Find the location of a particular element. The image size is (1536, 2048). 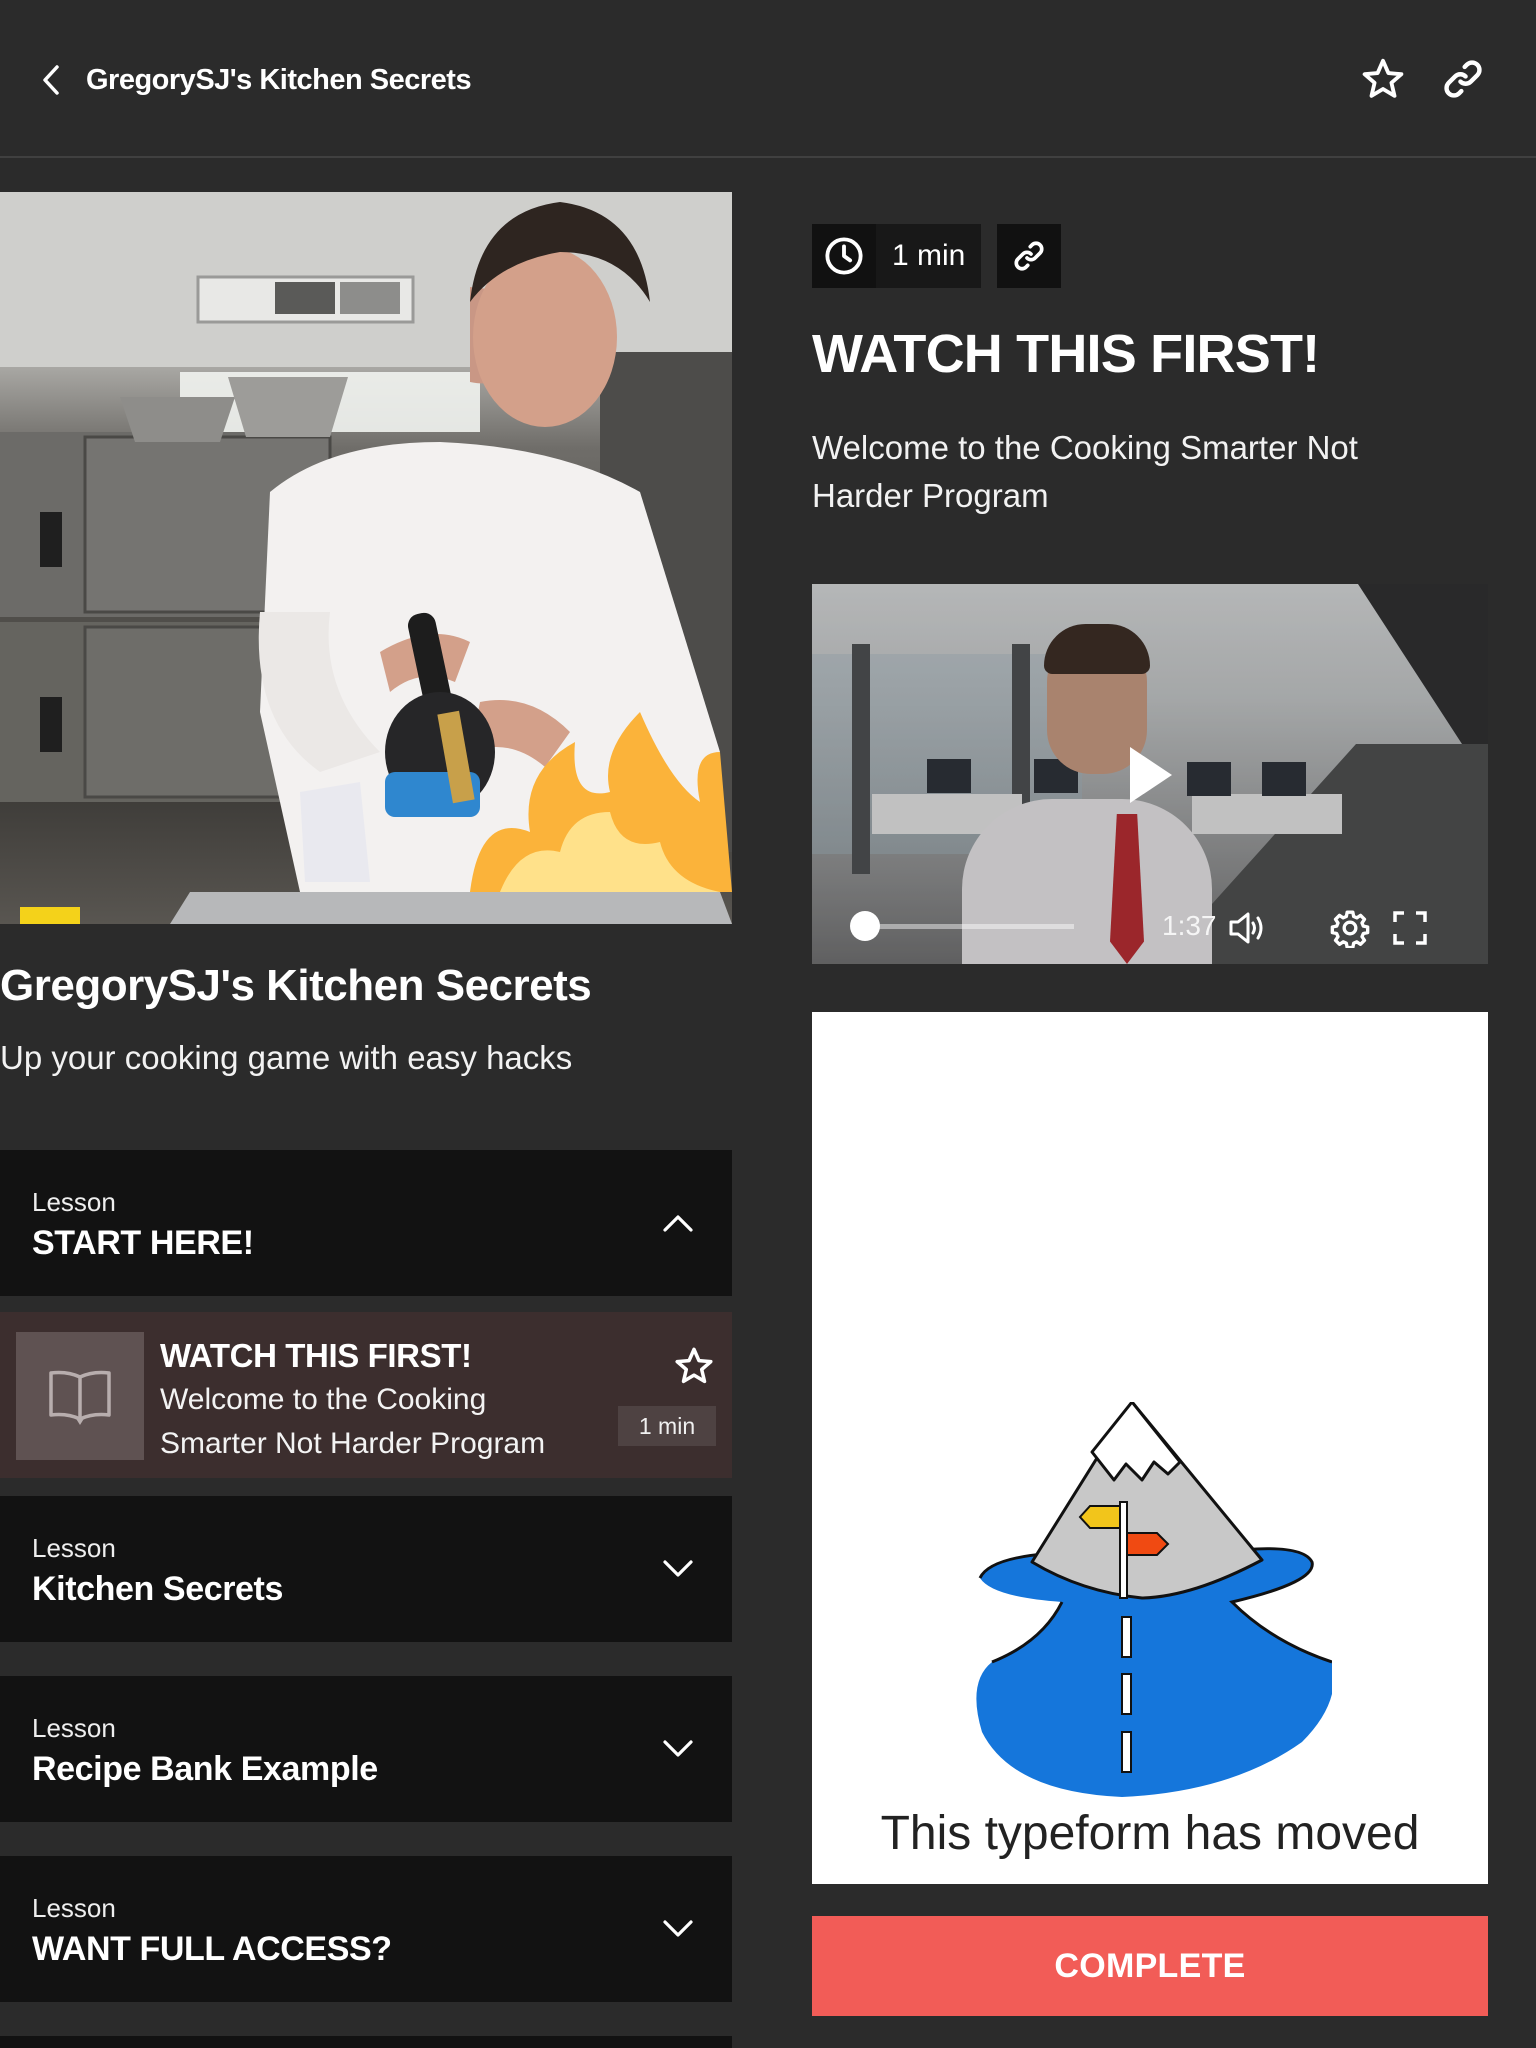

duration-text: 1 min is located at coordinates (929, 255).